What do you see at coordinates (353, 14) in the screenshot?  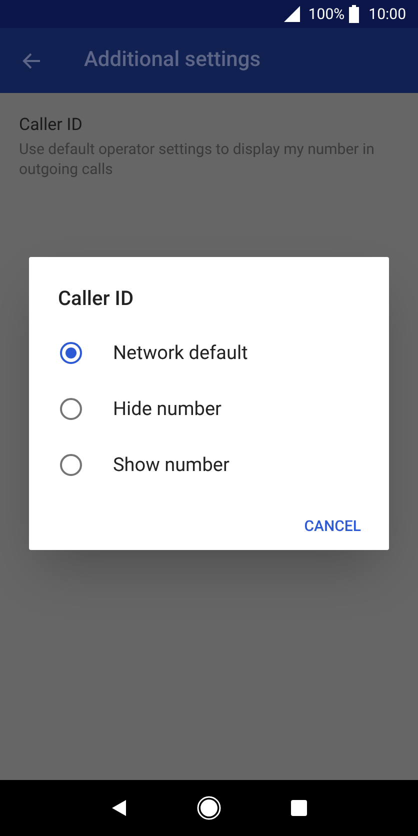 I see `battery-icon` at bounding box center [353, 14].